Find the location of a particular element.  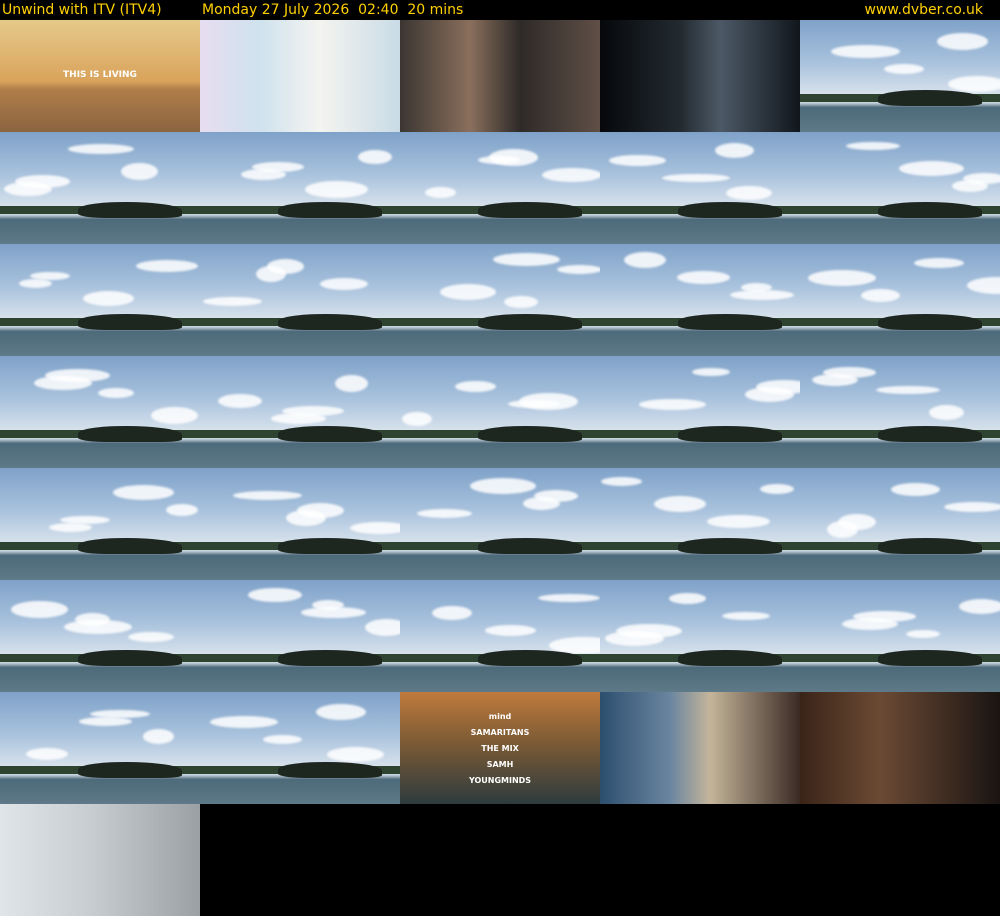

thumbnail-mental-health-promo: mind SAMARITANS THE MIX SAMH YOUNGMINDS is located at coordinates (500, 748).